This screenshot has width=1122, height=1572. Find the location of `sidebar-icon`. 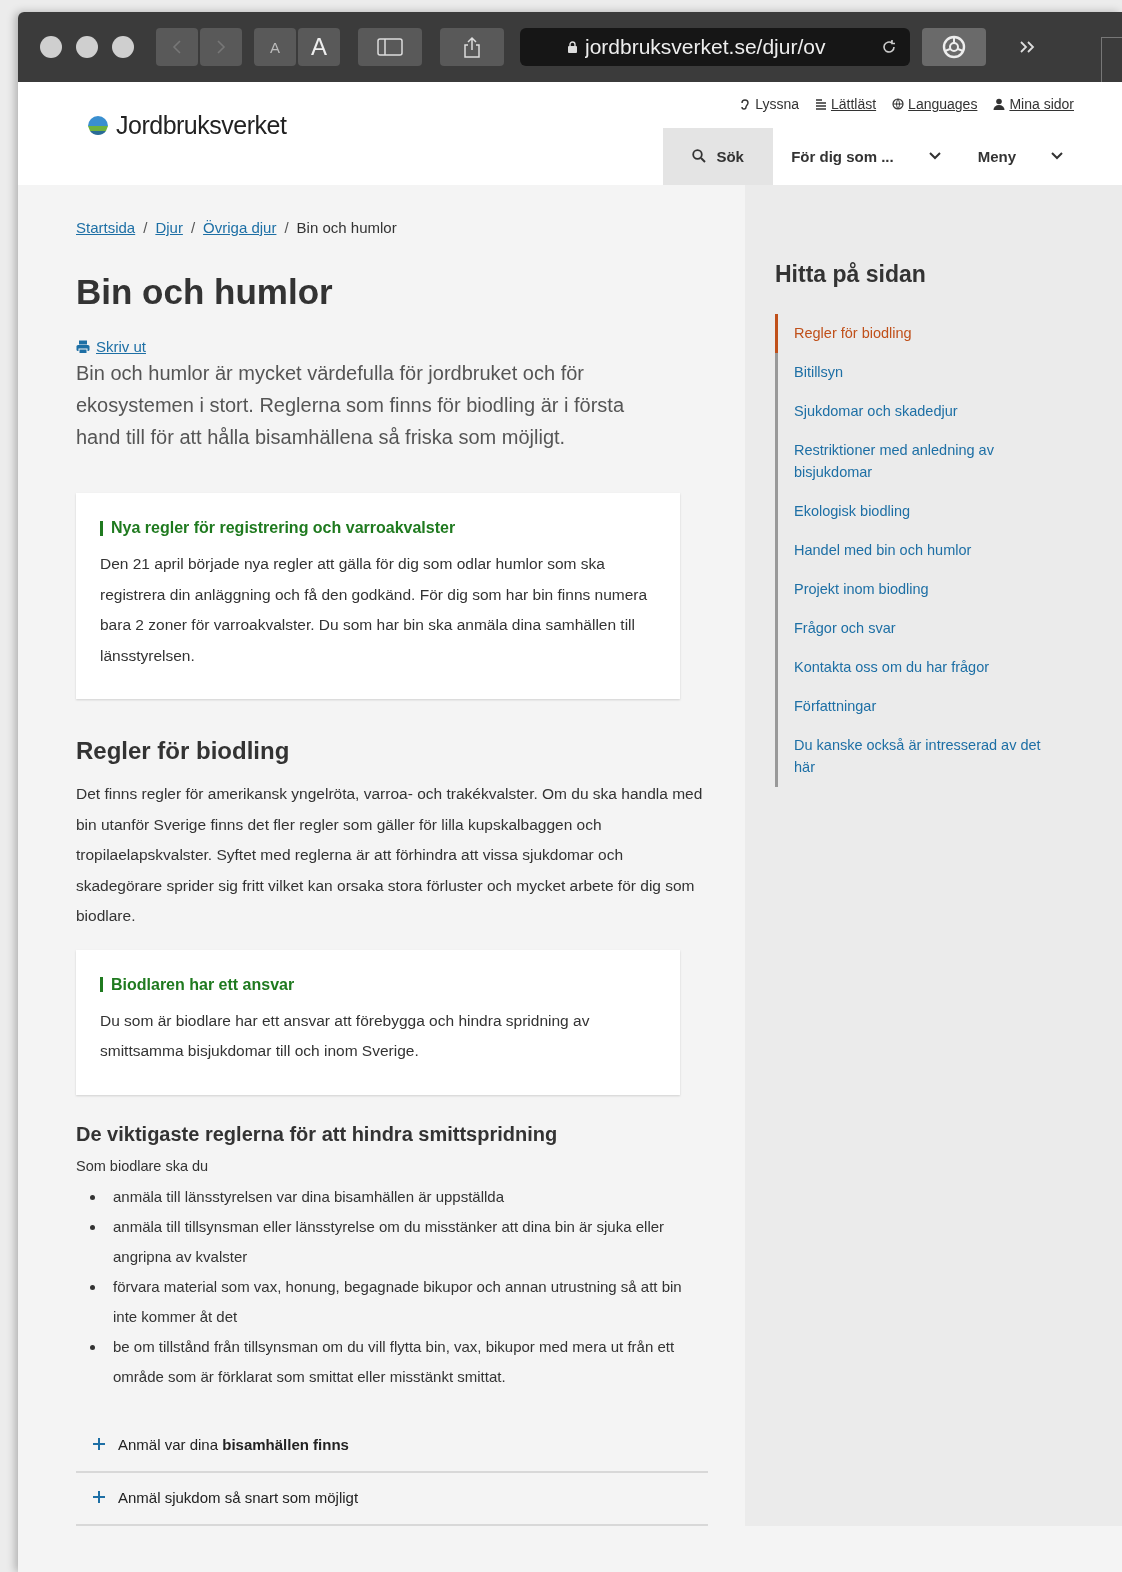

sidebar-icon is located at coordinates (390, 47).